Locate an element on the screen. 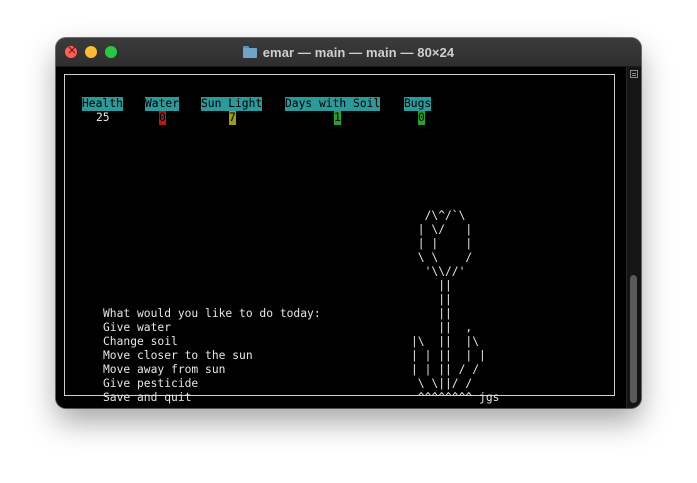  title-bar: emar — main — main — 80×24 is located at coordinates (348, 52).